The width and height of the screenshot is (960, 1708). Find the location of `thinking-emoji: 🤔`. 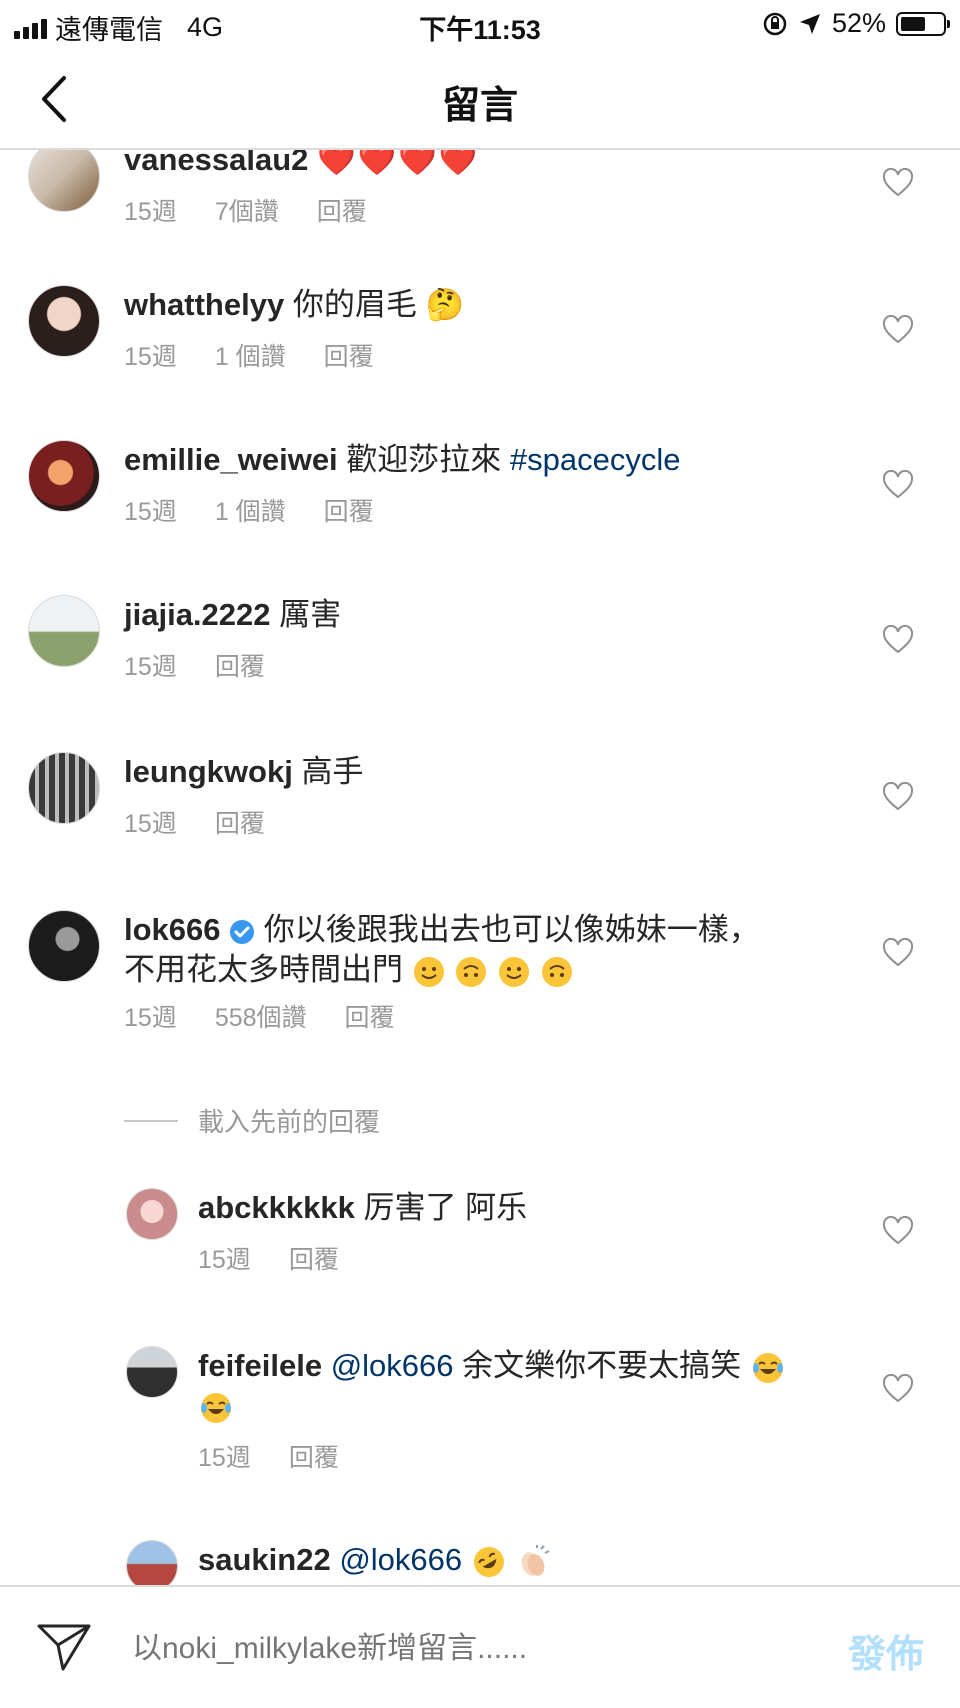

thinking-emoji: 🤔 is located at coordinates (445, 304).